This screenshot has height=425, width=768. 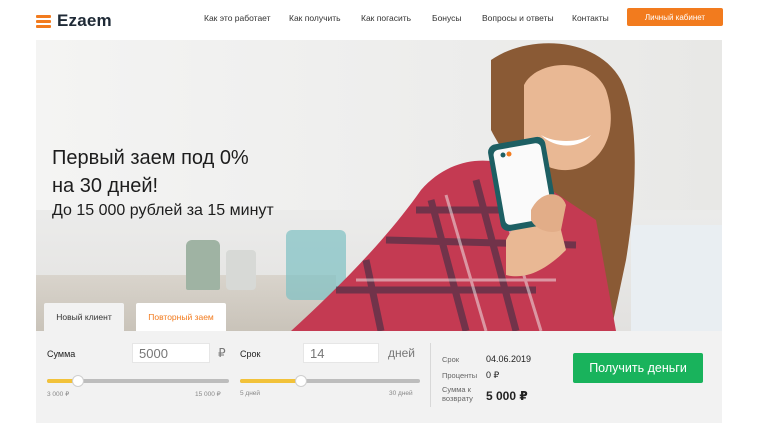 I want to click on term-input: 14, so click(x=341, y=353).